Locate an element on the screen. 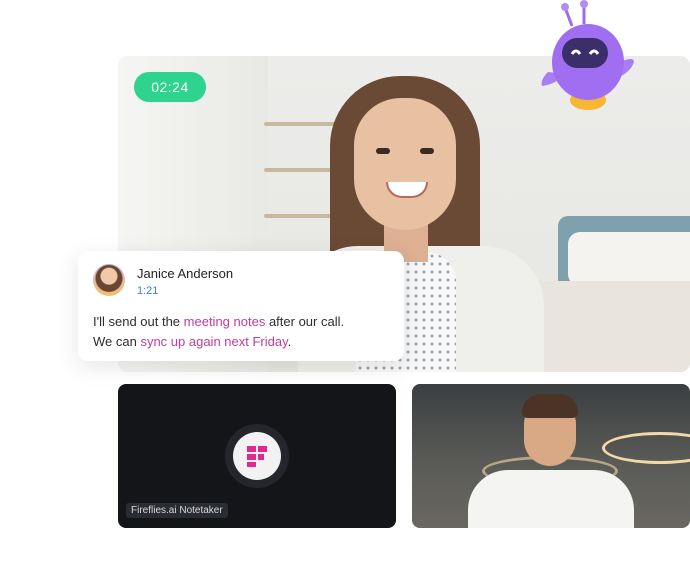  participant-face is located at coordinates (405, 164).